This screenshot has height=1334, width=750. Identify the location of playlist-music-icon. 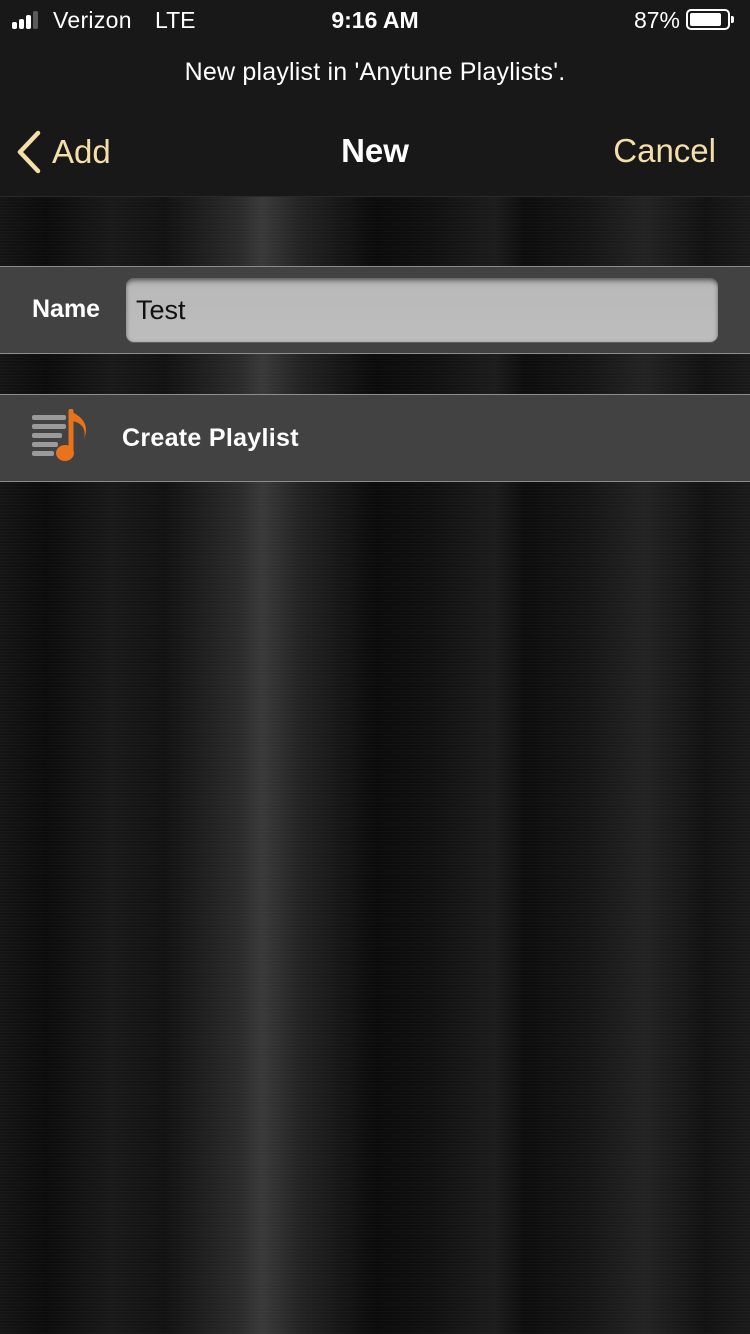
(62, 438).